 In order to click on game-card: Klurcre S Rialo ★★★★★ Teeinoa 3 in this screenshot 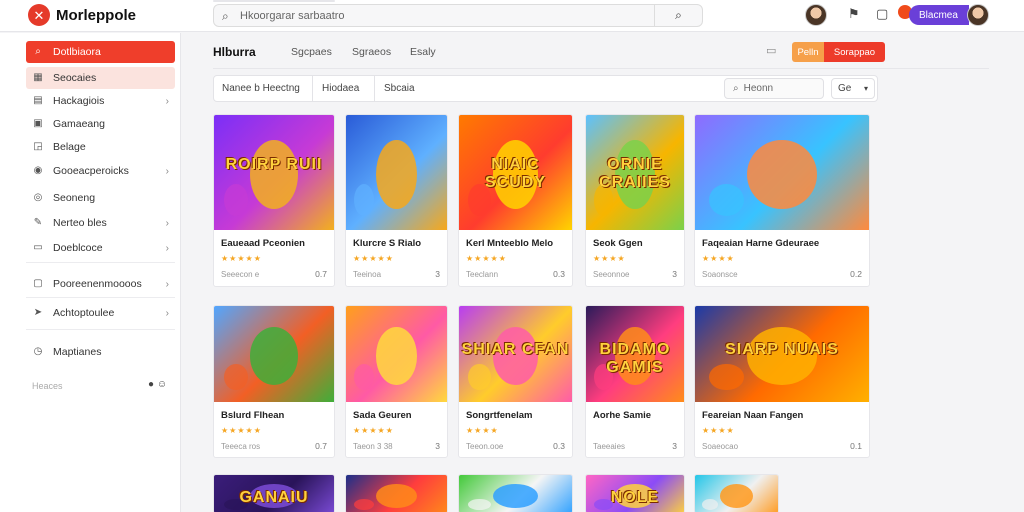, I will do `click(396, 200)`.